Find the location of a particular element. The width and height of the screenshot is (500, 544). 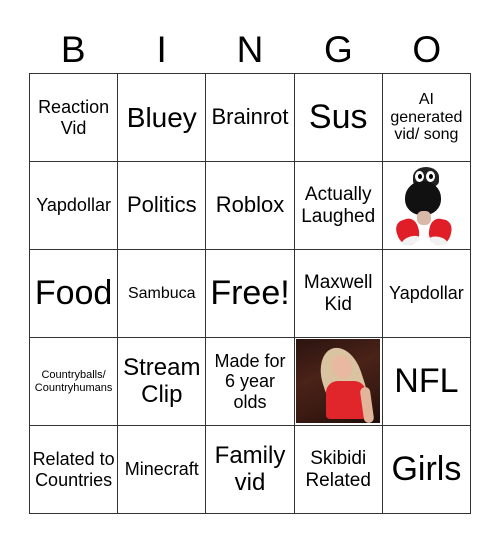

cell-label: Free! is located at coordinates (250, 293).